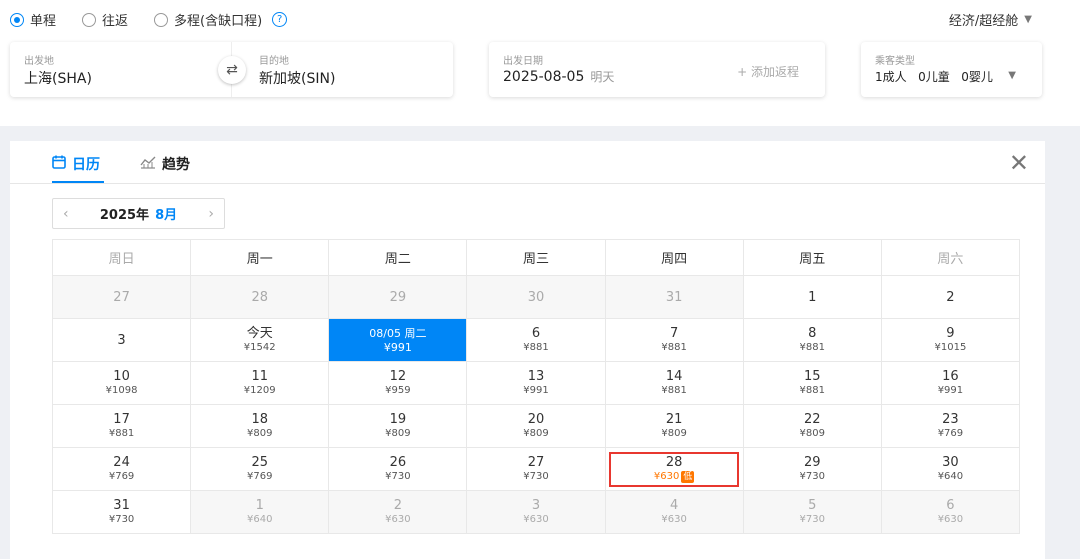  I want to click on day-number: 6, so click(950, 505).